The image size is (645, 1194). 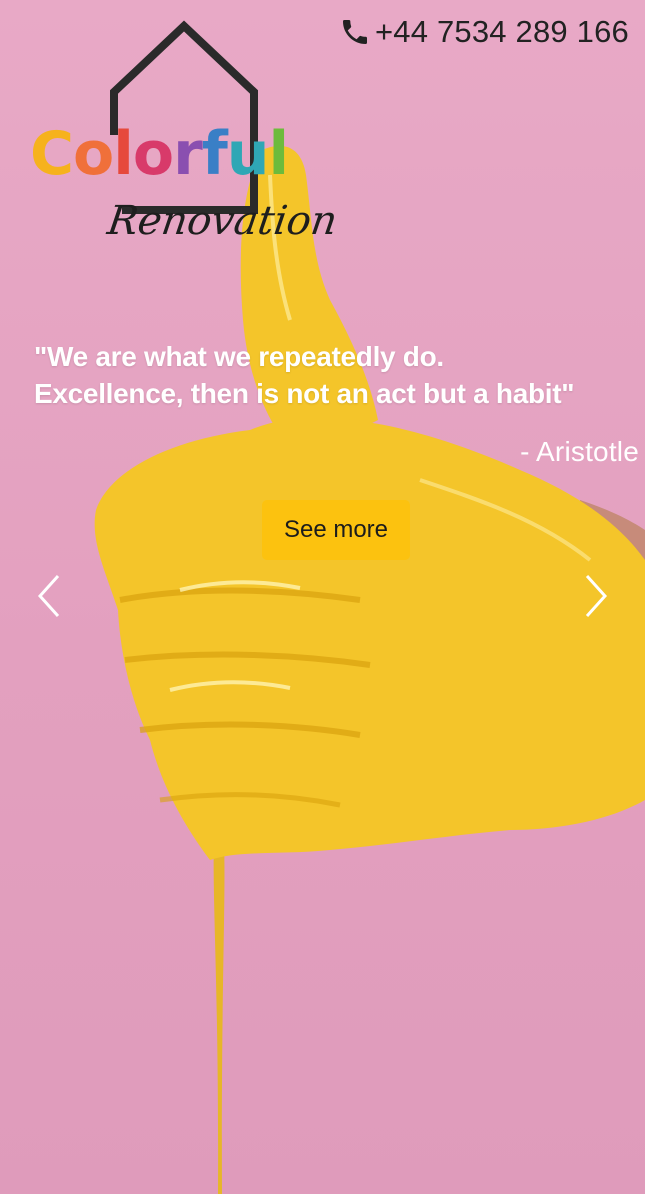 I want to click on logo-letter: r, so click(x=188, y=154).